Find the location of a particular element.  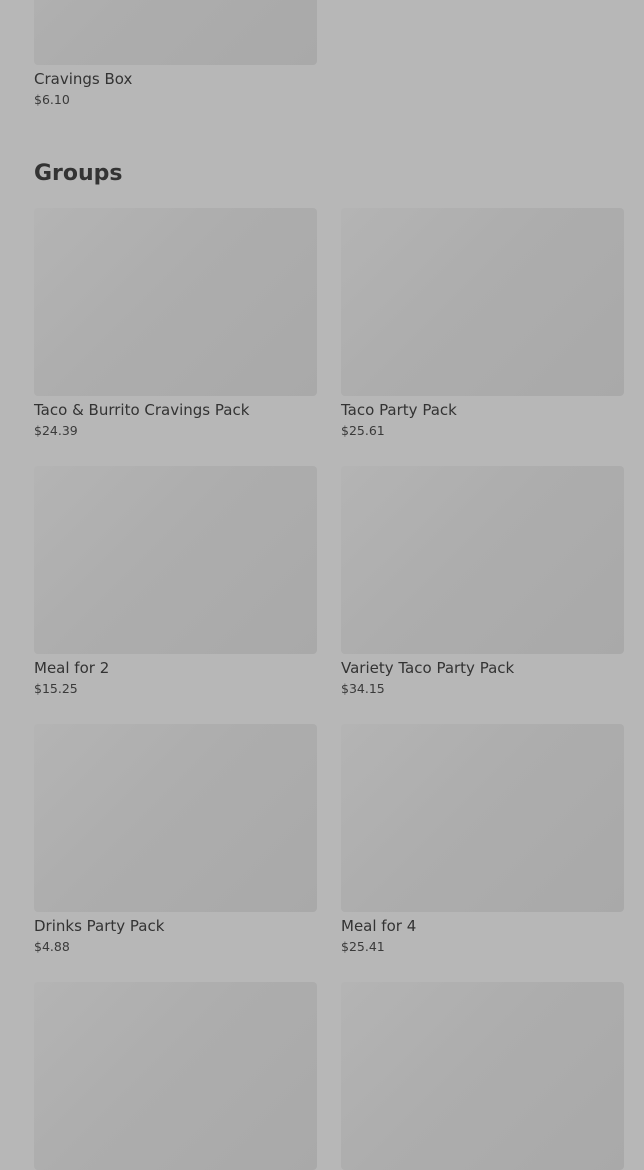

menu-item-card: Meal for 2 $15.25 is located at coordinates (175, 581).